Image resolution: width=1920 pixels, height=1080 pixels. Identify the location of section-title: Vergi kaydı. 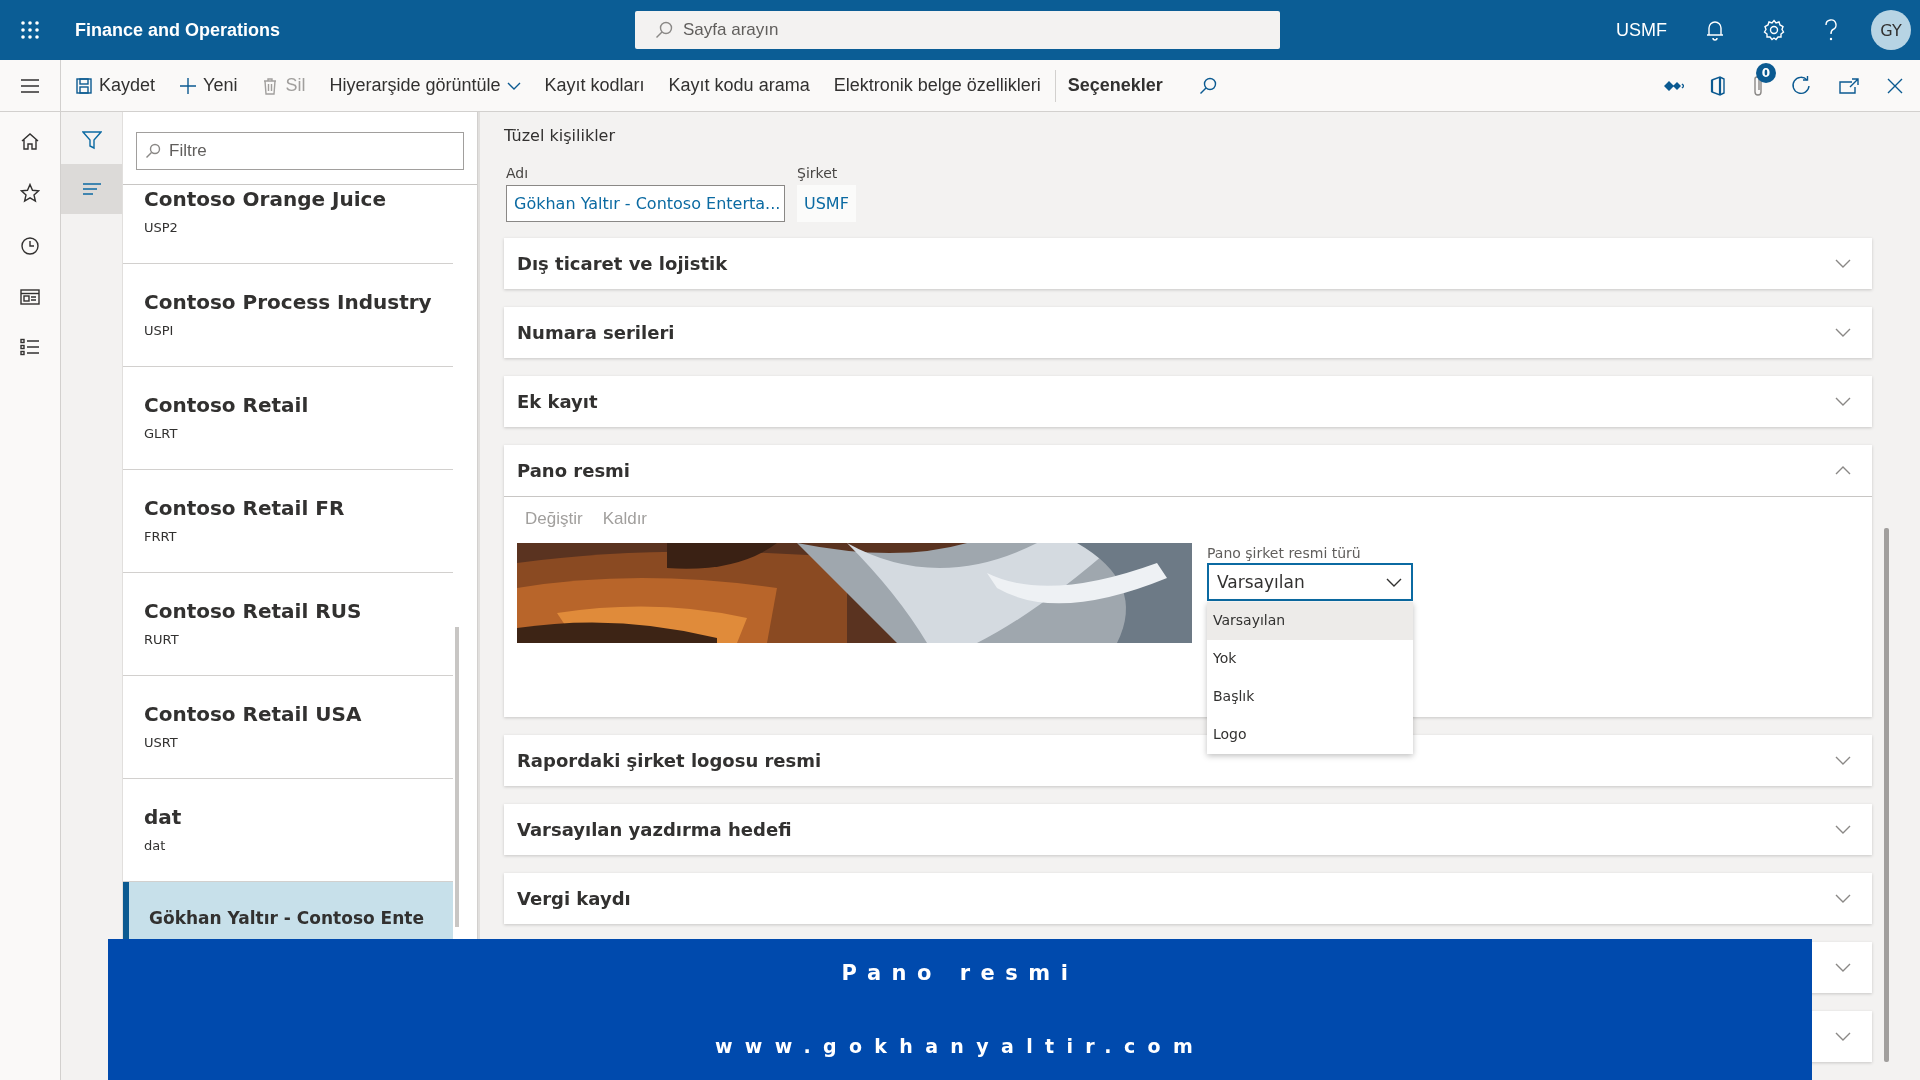
(574, 898).